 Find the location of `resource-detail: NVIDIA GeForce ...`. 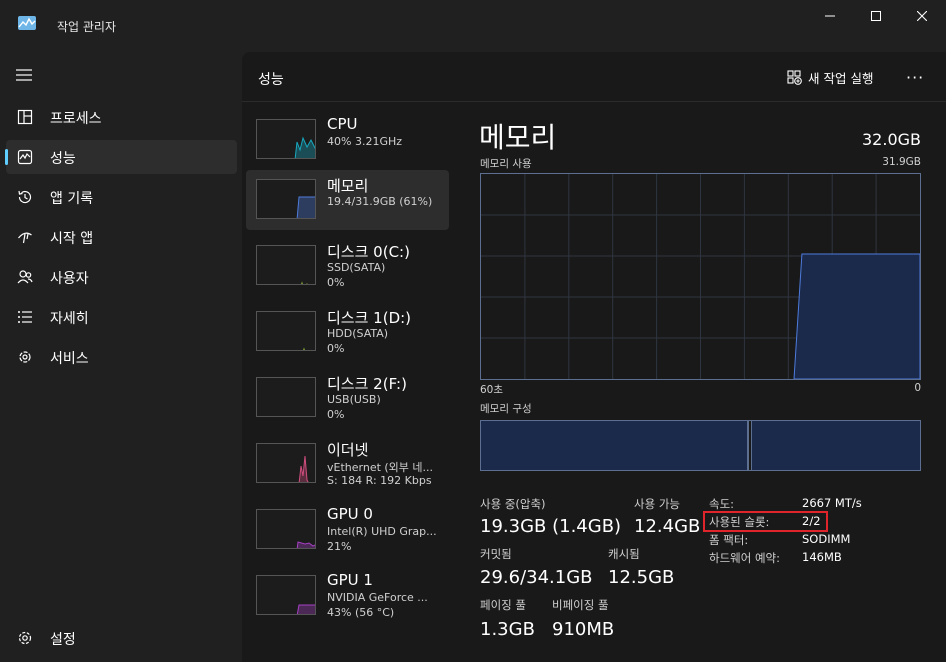

resource-detail: NVIDIA GeForce ... is located at coordinates (377, 597).